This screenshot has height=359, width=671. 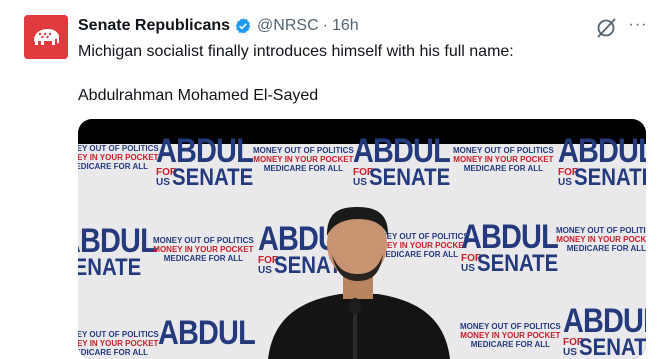 I want to click on speaker-figure, so click(x=359, y=283).